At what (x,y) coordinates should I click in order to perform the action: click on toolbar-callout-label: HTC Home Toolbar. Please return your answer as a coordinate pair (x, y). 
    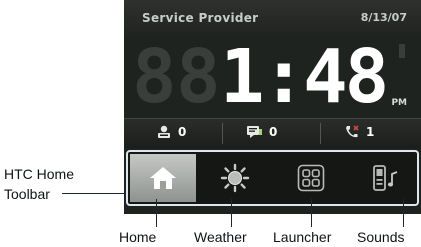
    Looking at the image, I should click on (39, 184).